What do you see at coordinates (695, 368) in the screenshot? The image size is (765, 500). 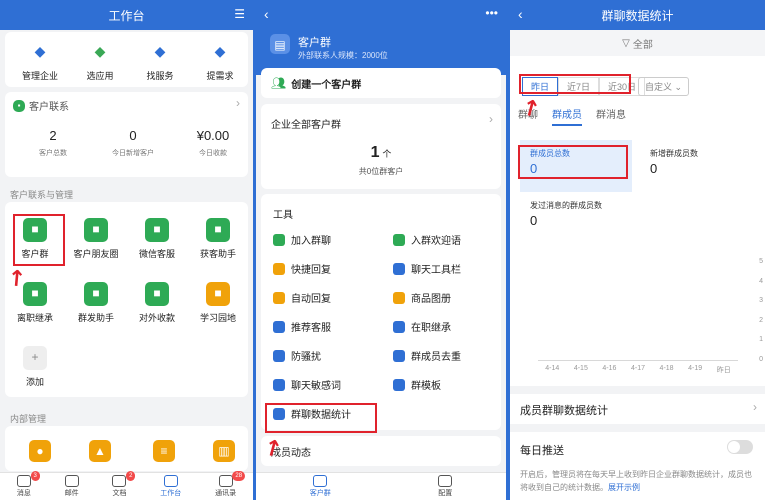 I see `x-tick-label: 4-19` at bounding box center [695, 368].